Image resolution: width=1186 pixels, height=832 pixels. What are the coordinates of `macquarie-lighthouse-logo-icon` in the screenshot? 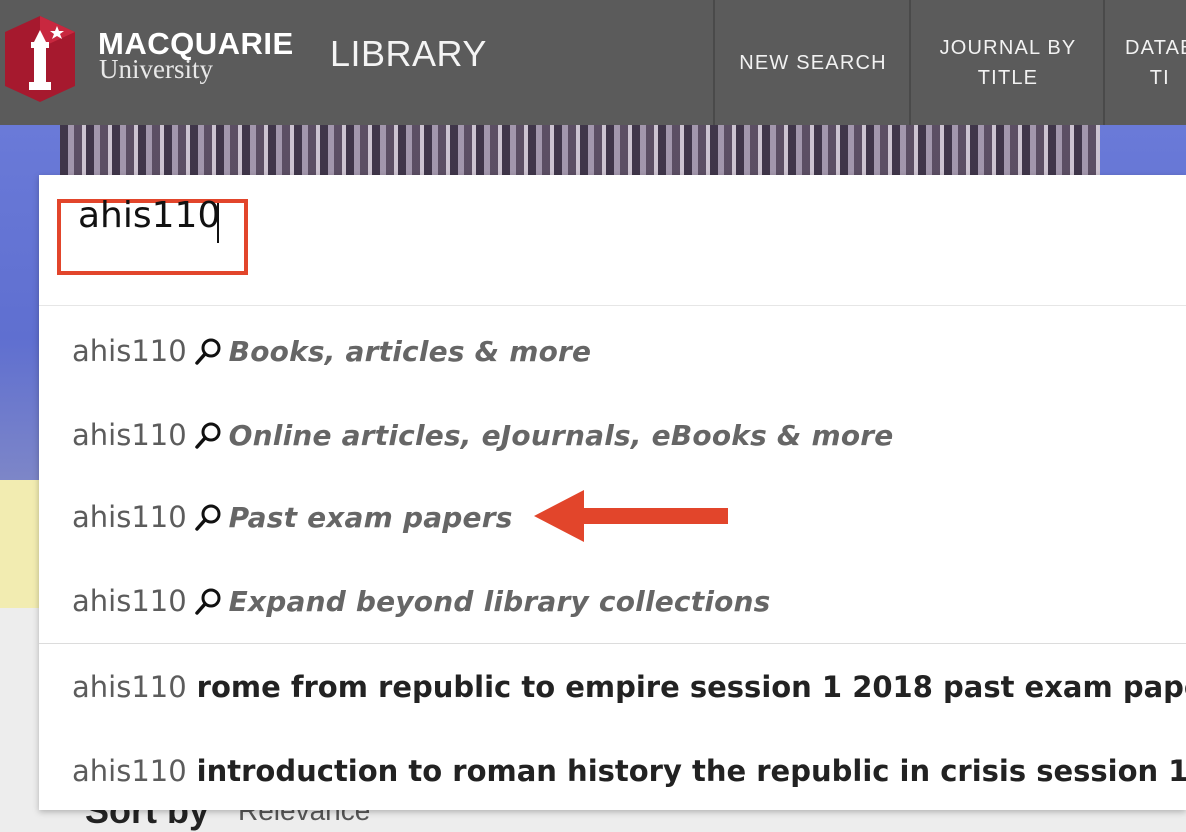 It's located at (40, 59).